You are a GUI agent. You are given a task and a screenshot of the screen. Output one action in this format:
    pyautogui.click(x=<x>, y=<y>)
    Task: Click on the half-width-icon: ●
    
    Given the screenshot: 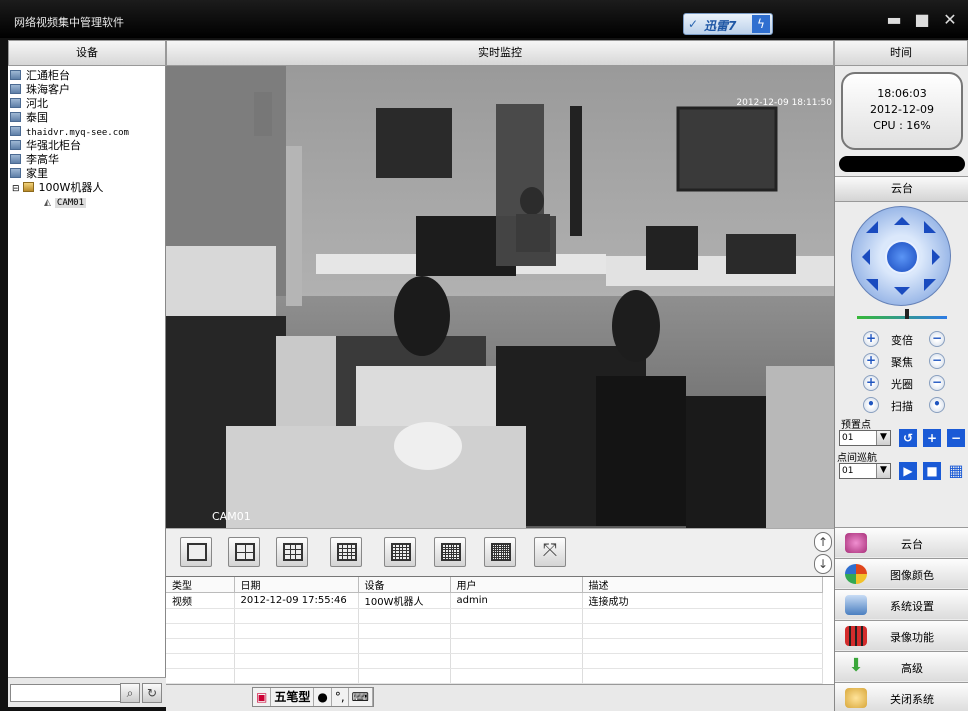 What is the action you would take?
    pyautogui.click(x=323, y=697)
    